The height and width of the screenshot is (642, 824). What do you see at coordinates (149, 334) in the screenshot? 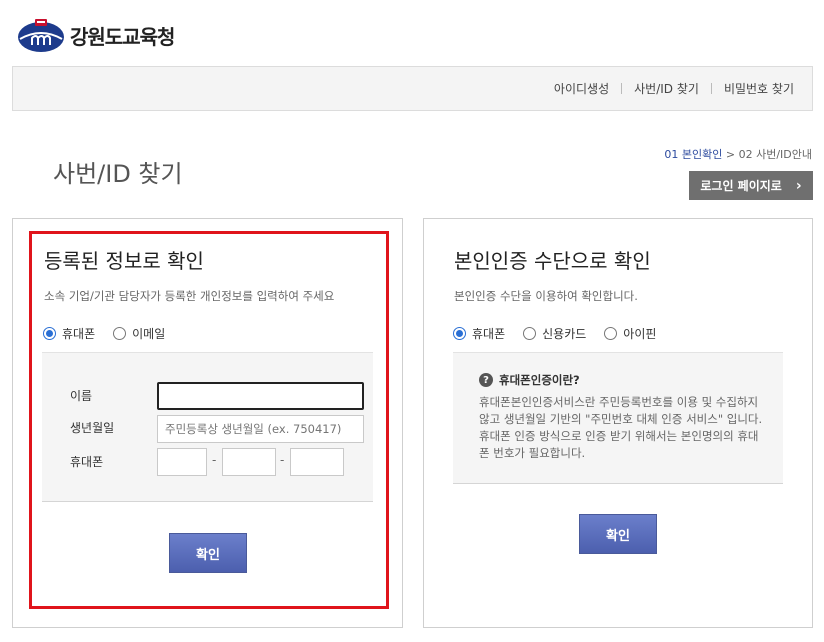
I see `radio-email-label: 이메일` at bounding box center [149, 334].